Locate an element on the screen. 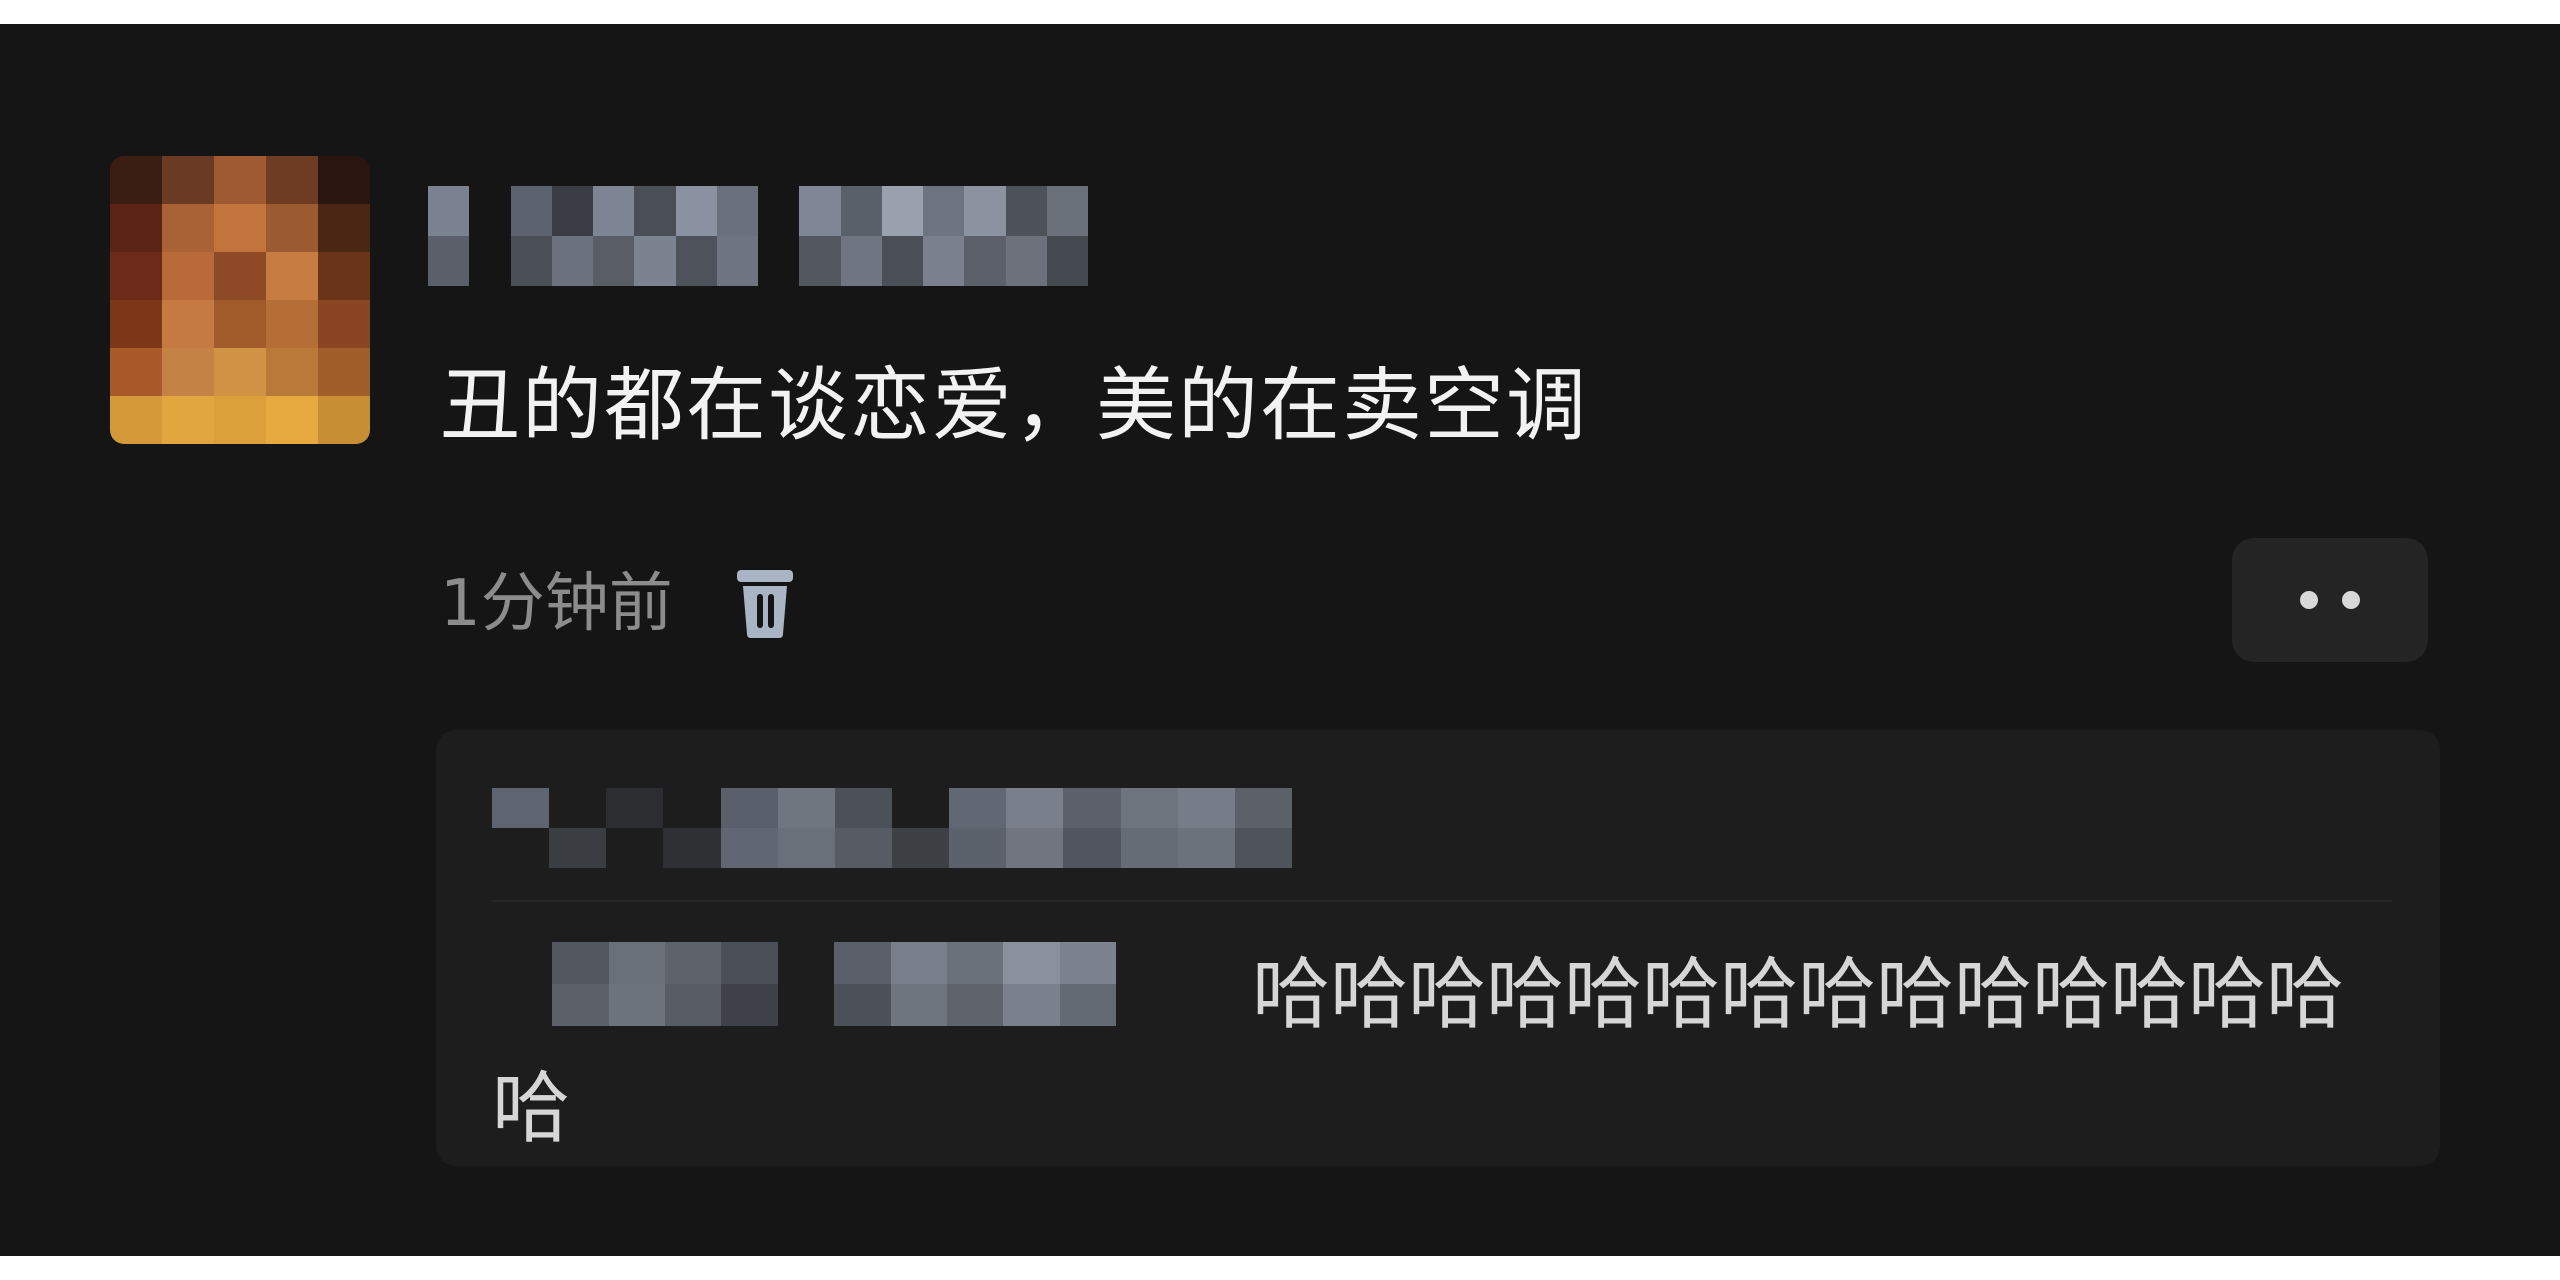  comment-time: 1分钟前 is located at coordinates (556, 604).